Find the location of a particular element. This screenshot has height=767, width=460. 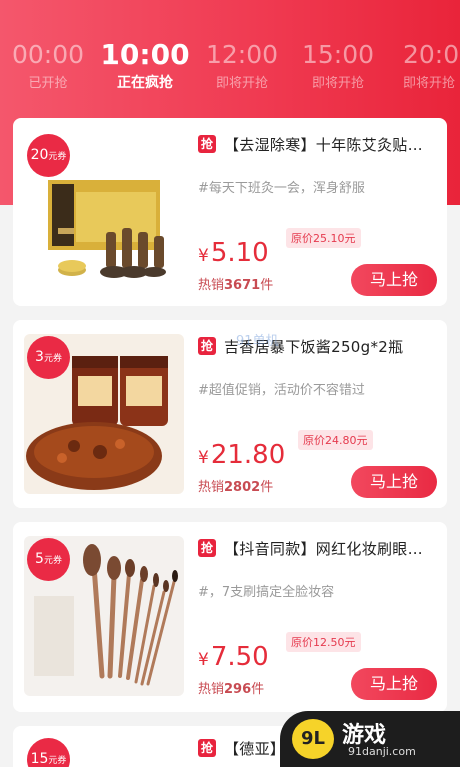

tab-time: 20:00 is located at coordinates (431, 54).